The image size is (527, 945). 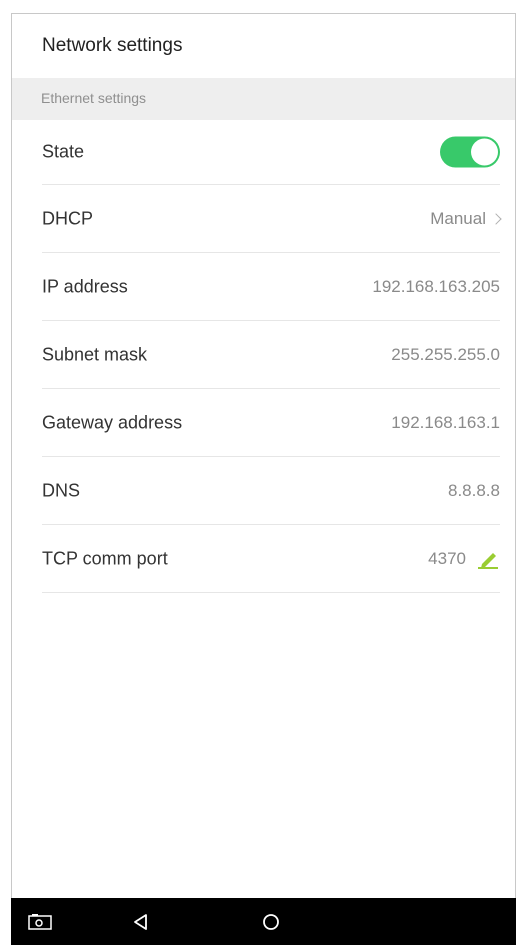 I want to click on title-bar: Network settings, so click(x=263, y=46).